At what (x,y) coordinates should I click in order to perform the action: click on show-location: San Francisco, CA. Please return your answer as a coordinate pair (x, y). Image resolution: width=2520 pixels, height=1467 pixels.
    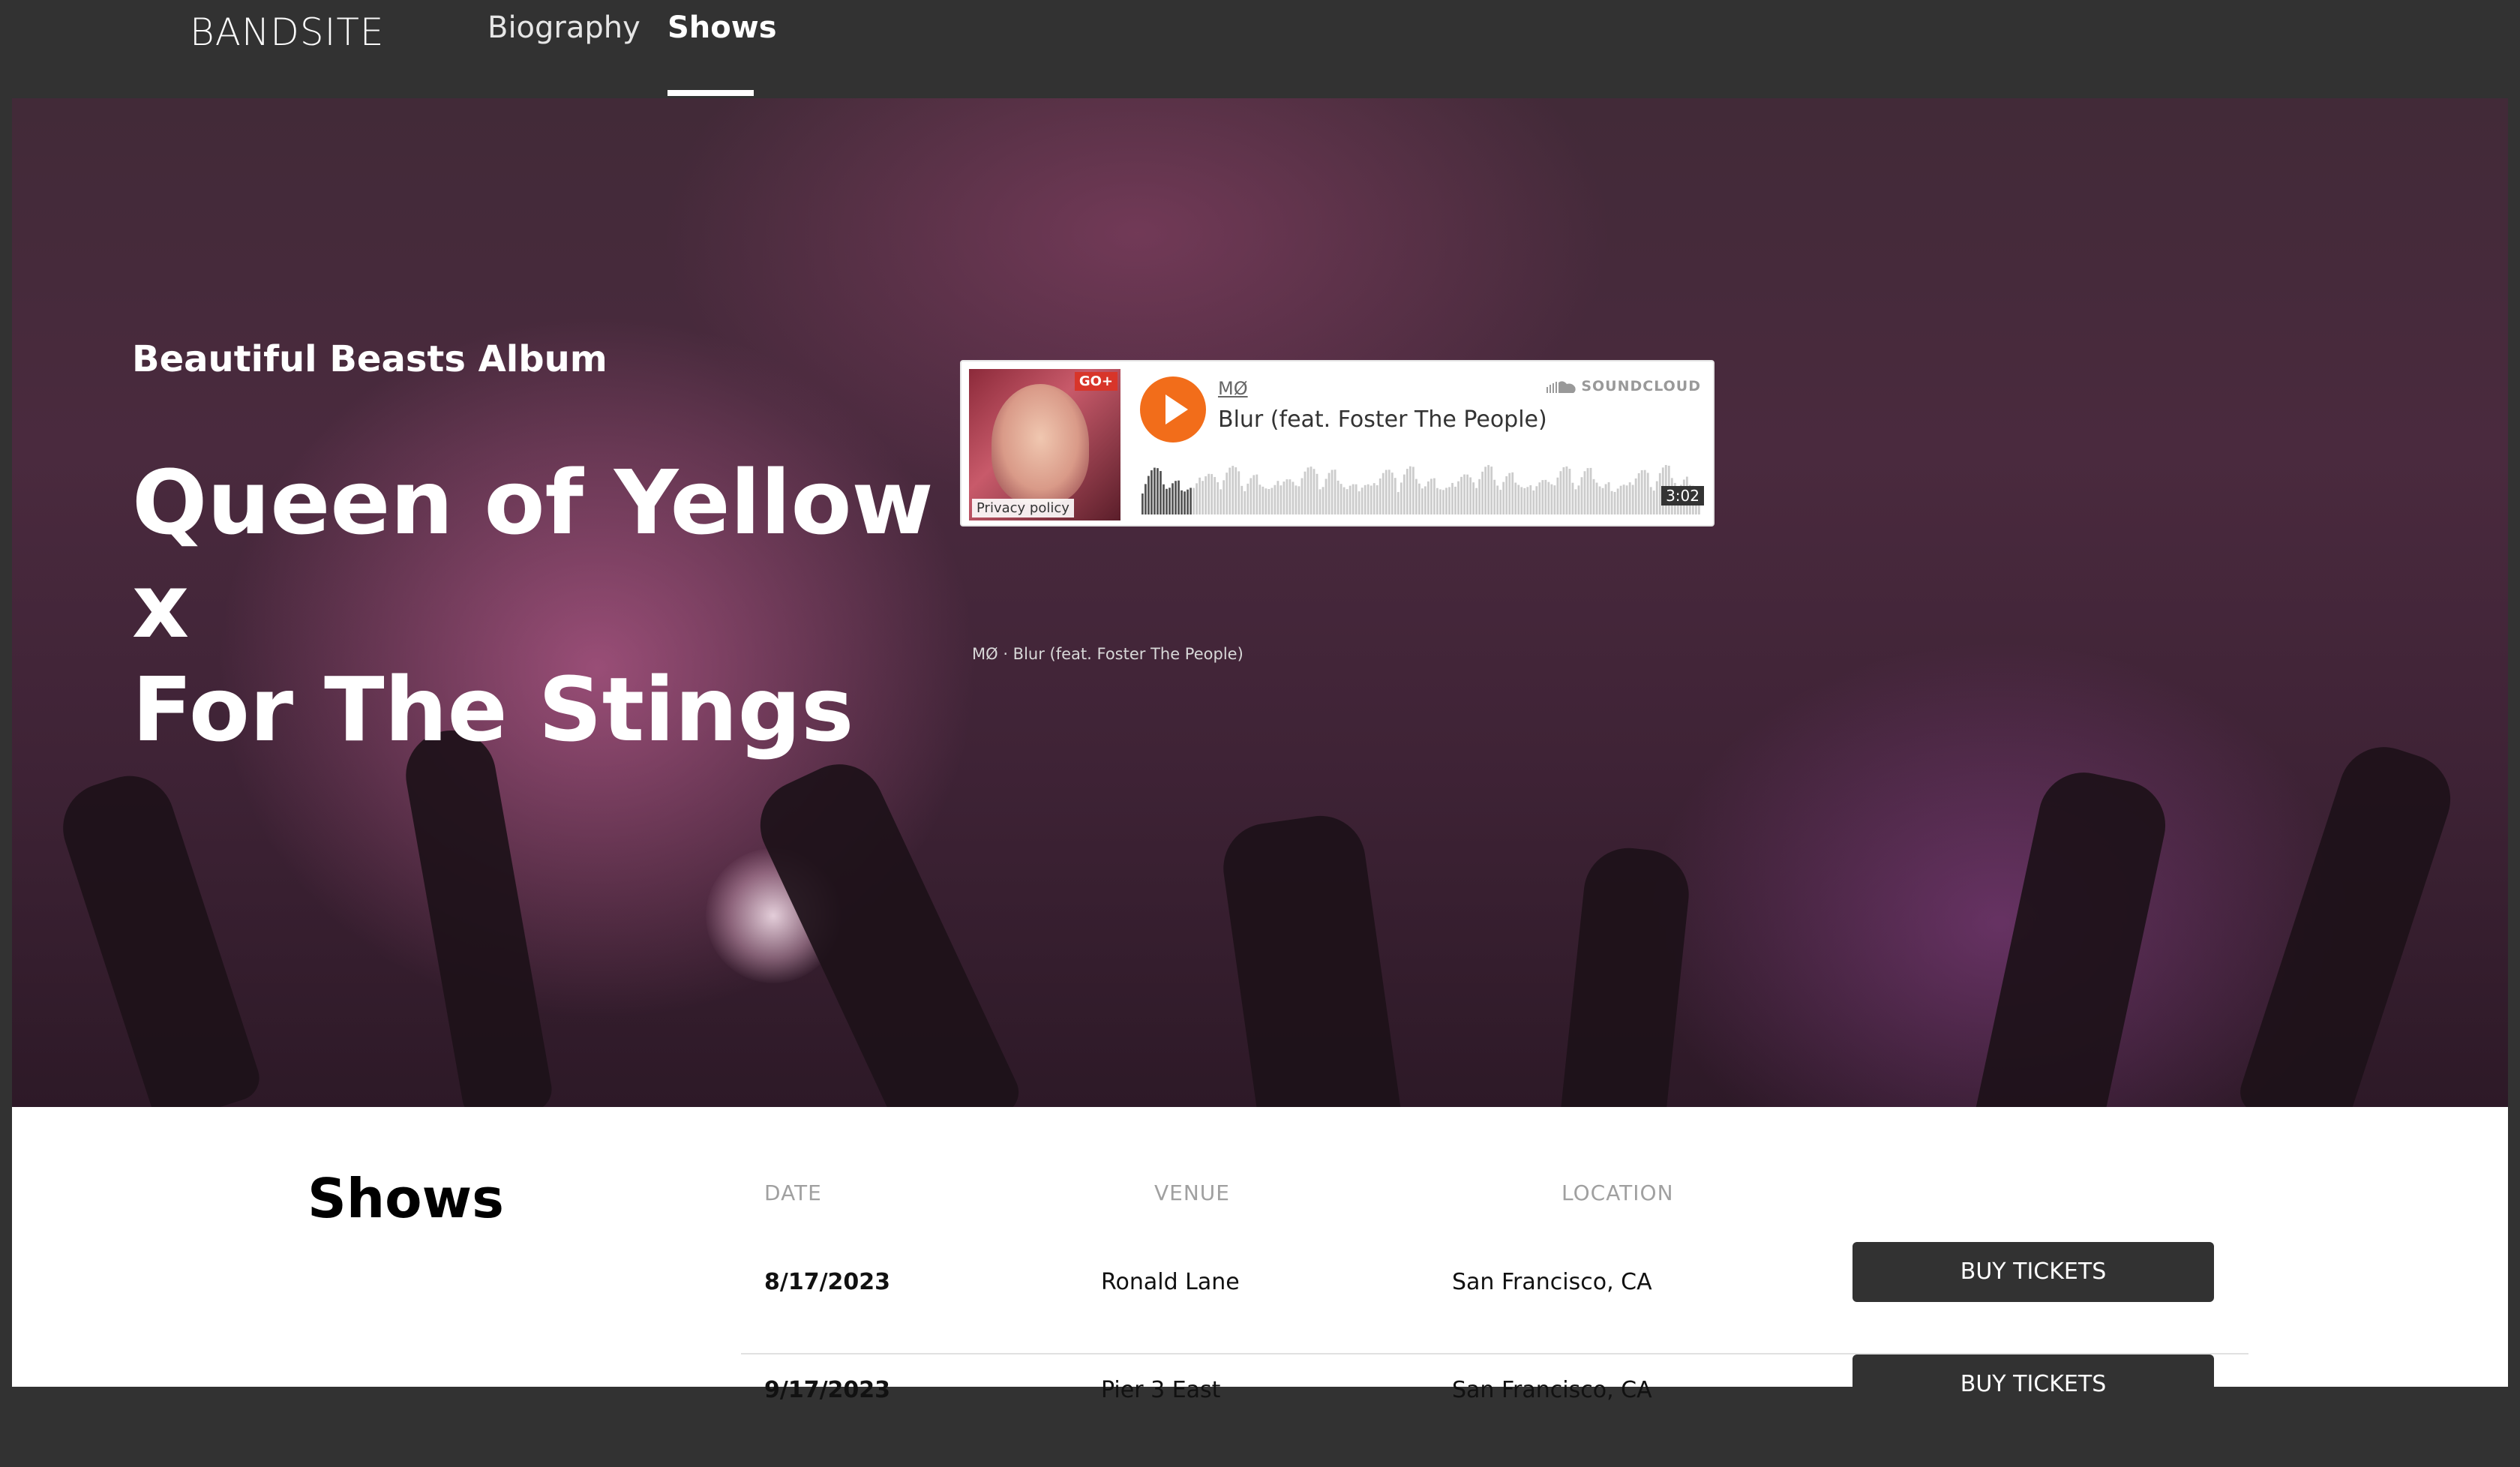
    Looking at the image, I should click on (1552, 1282).